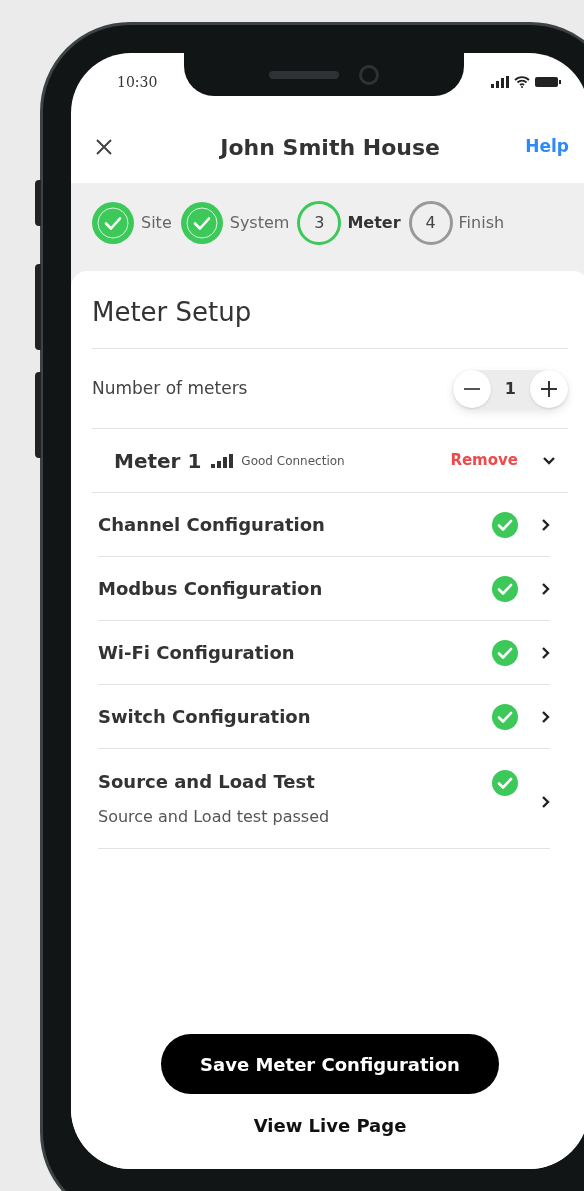  Describe the element at coordinates (197, 653) in the screenshot. I see `config-title: Wi-Fi Configuration` at that location.